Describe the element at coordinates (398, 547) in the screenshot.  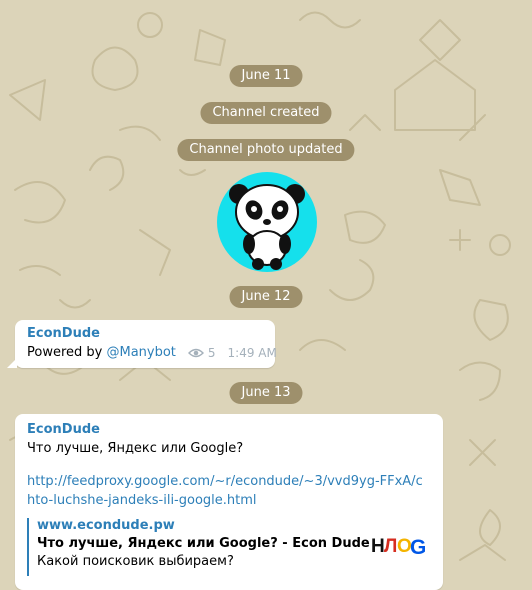
I see `yandex-google-logo-icon: Н Л О G` at that location.